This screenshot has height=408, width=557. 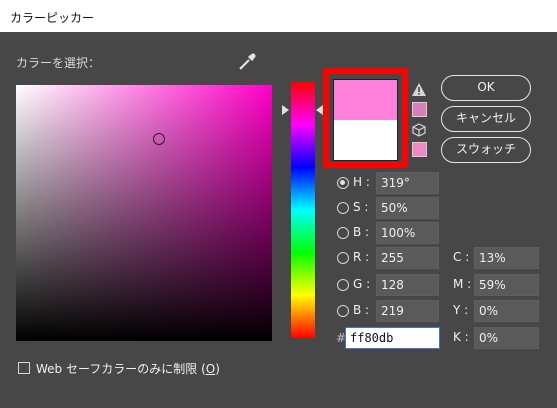 What do you see at coordinates (362, 284) in the screenshot?
I see `green-label: G :` at bounding box center [362, 284].